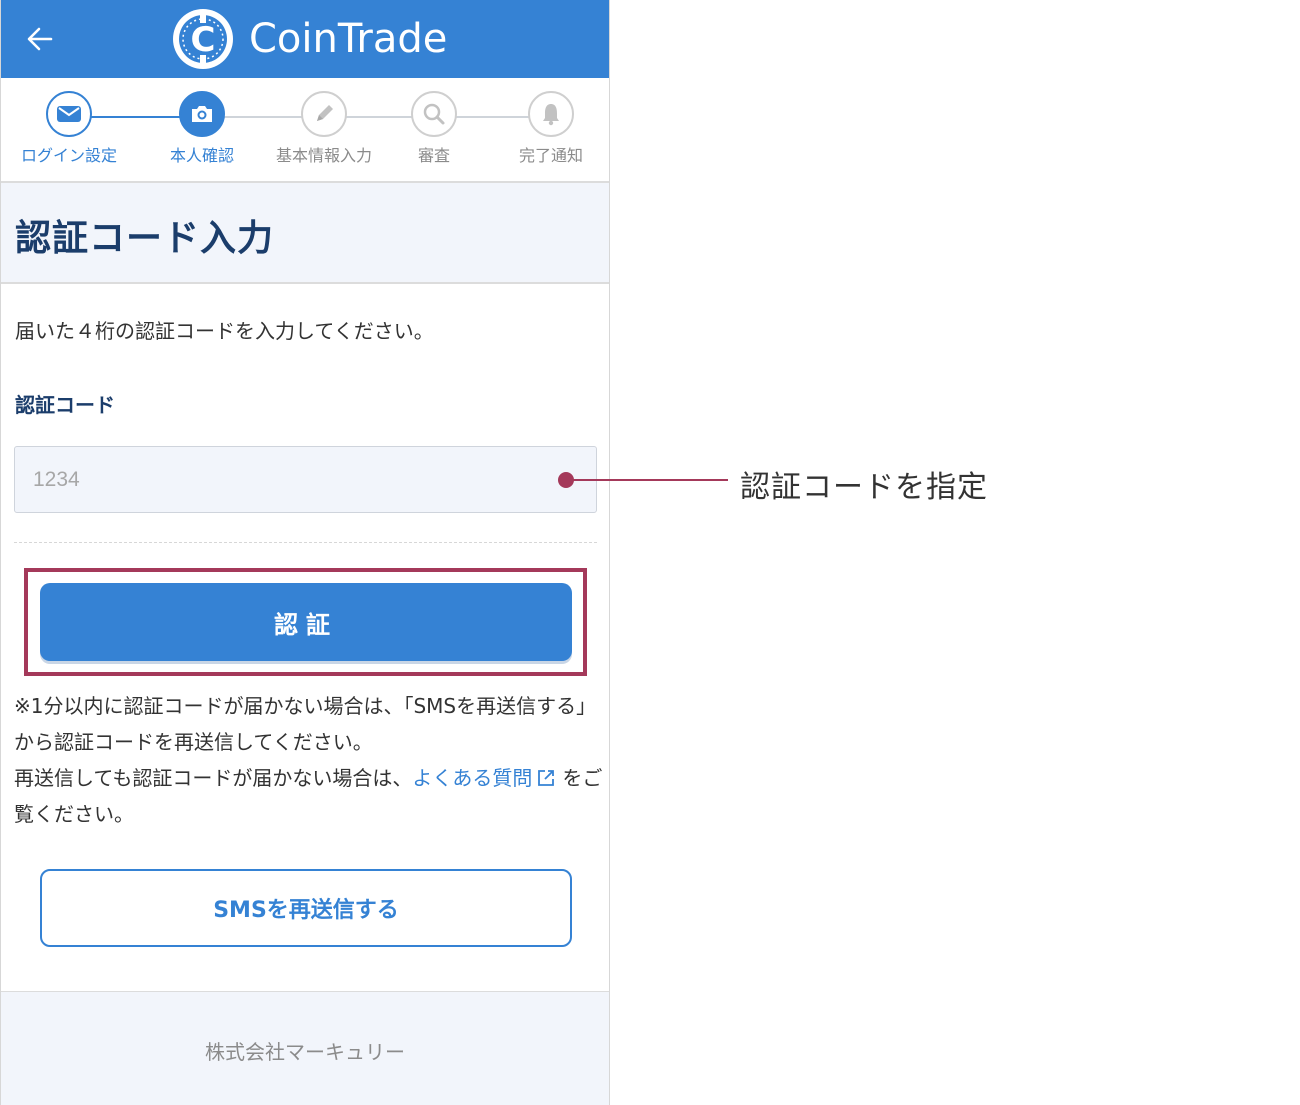 This screenshot has width=1300, height=1105. I want to click on mail-icon, so click(69, 114).